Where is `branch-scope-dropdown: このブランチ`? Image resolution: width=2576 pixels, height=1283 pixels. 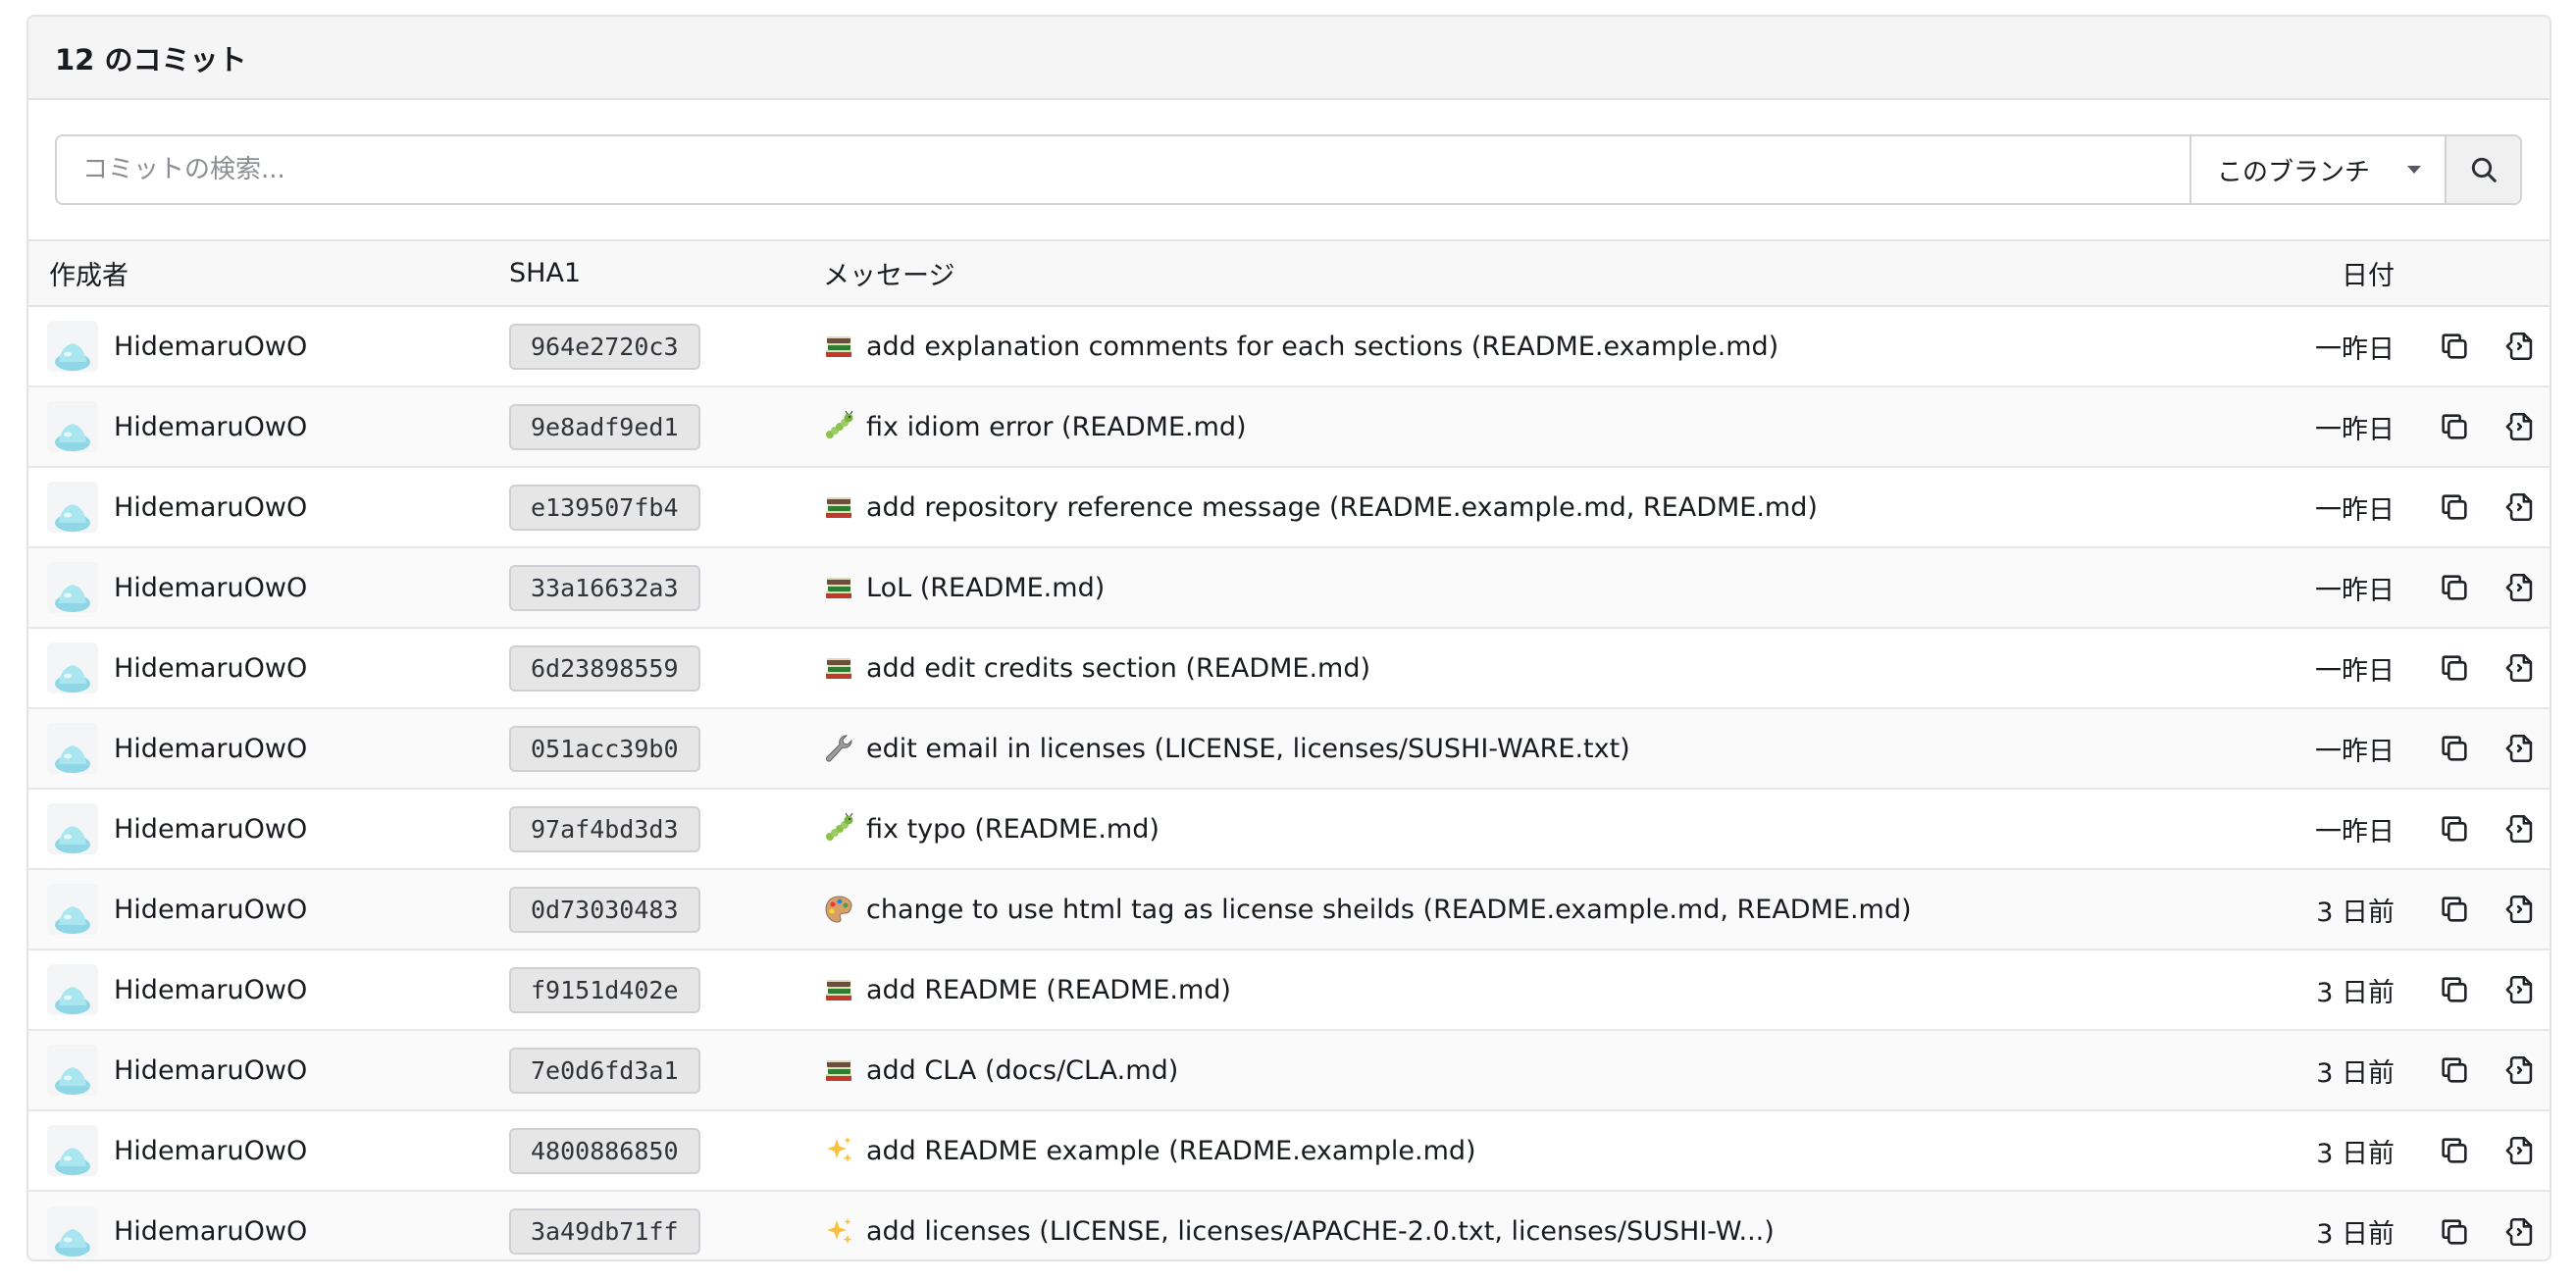
branch-scope-dropdown: このブランチ is located at coordinates (2317, 170).